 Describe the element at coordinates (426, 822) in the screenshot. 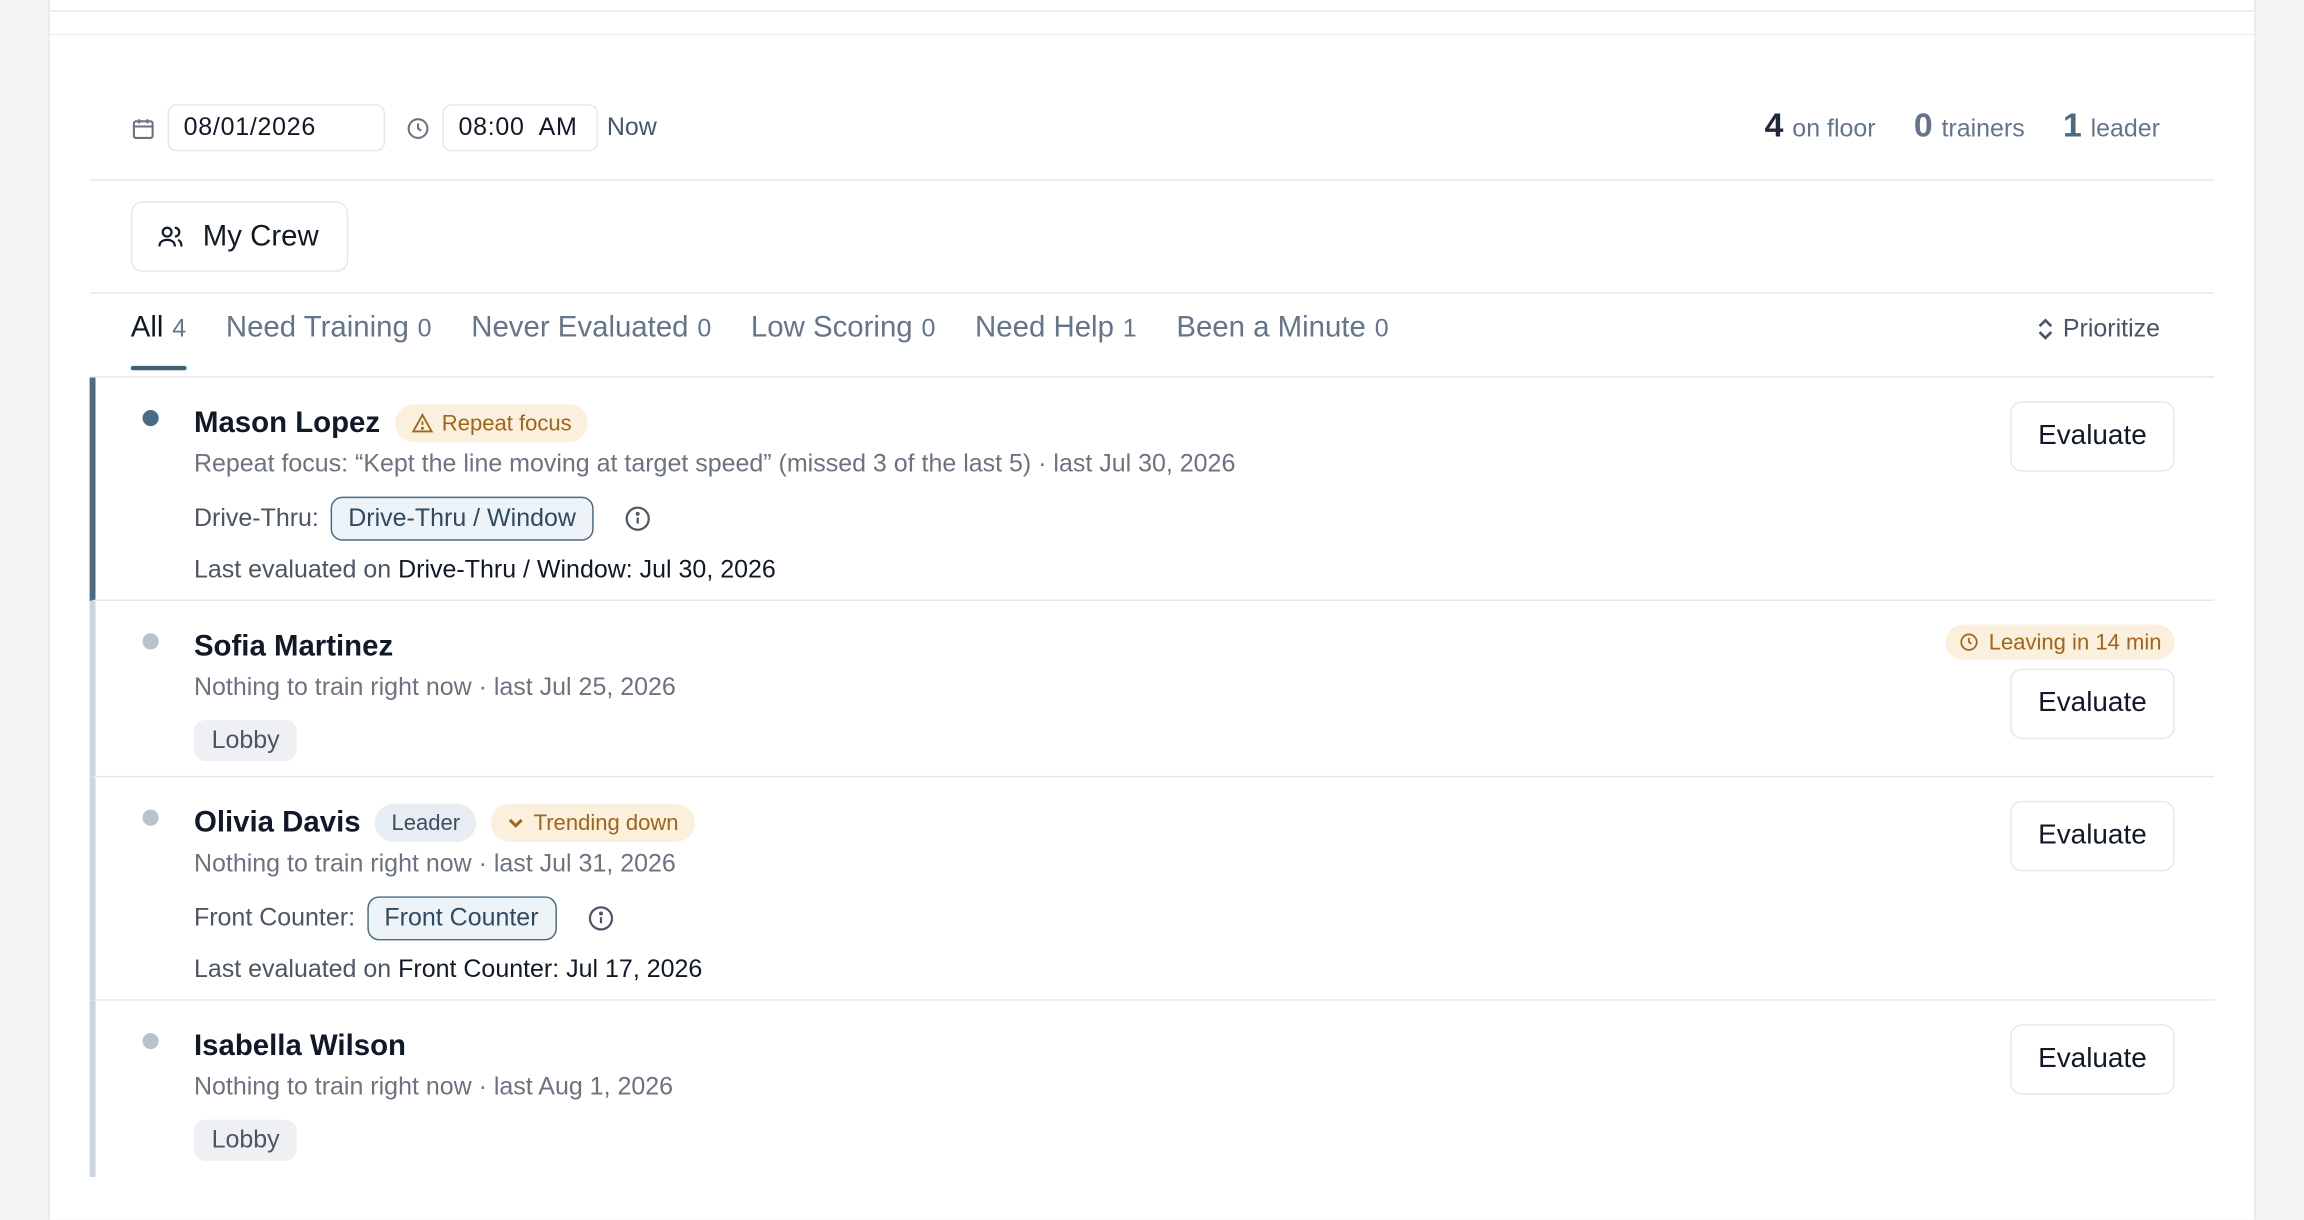

I see `leader-badge: Leader` at that location.